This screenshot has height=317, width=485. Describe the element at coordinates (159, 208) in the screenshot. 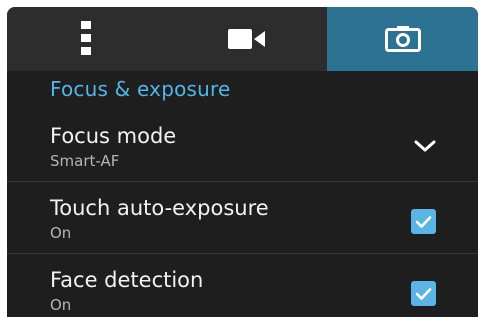

I see `setting-title: Touch auto-exposure` at that location.